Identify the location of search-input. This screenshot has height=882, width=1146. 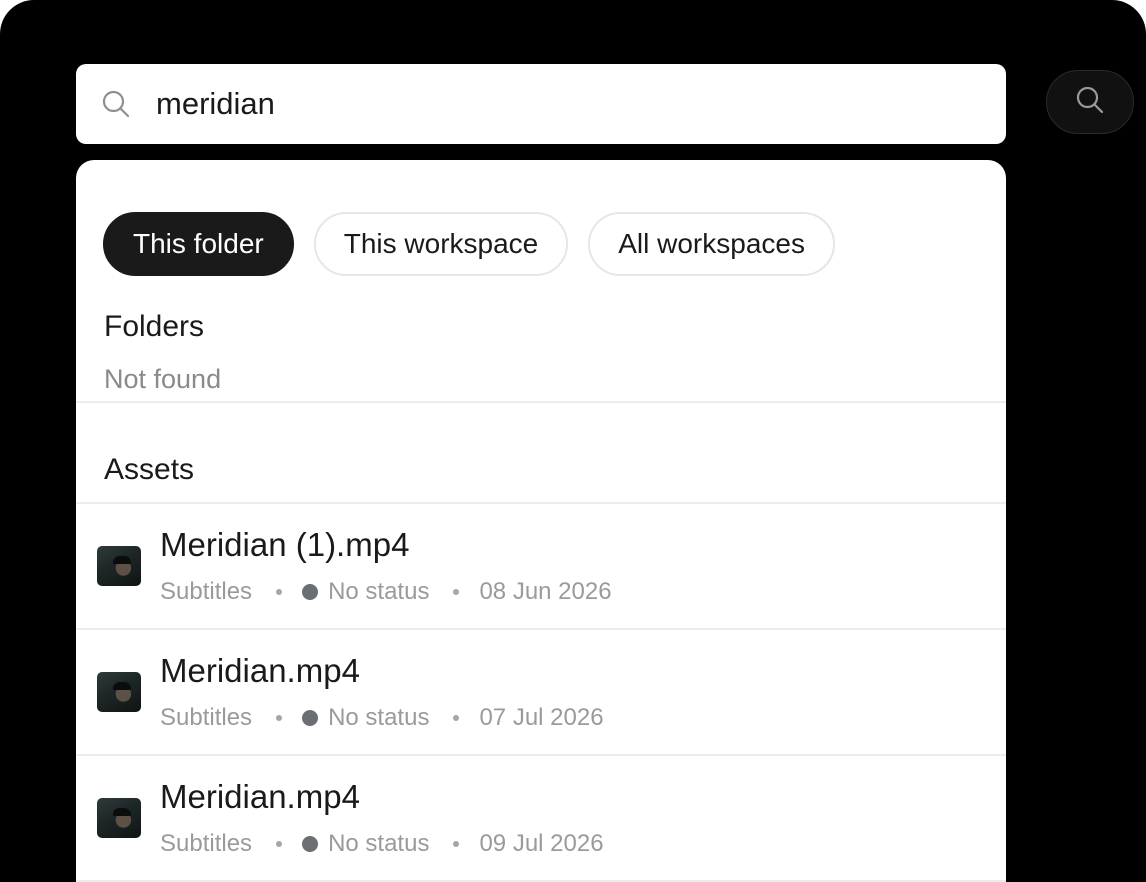
(566, 104).